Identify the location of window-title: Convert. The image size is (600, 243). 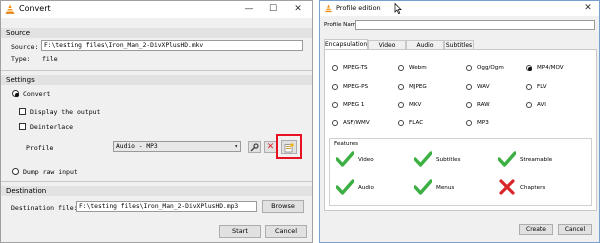
(35, 8).